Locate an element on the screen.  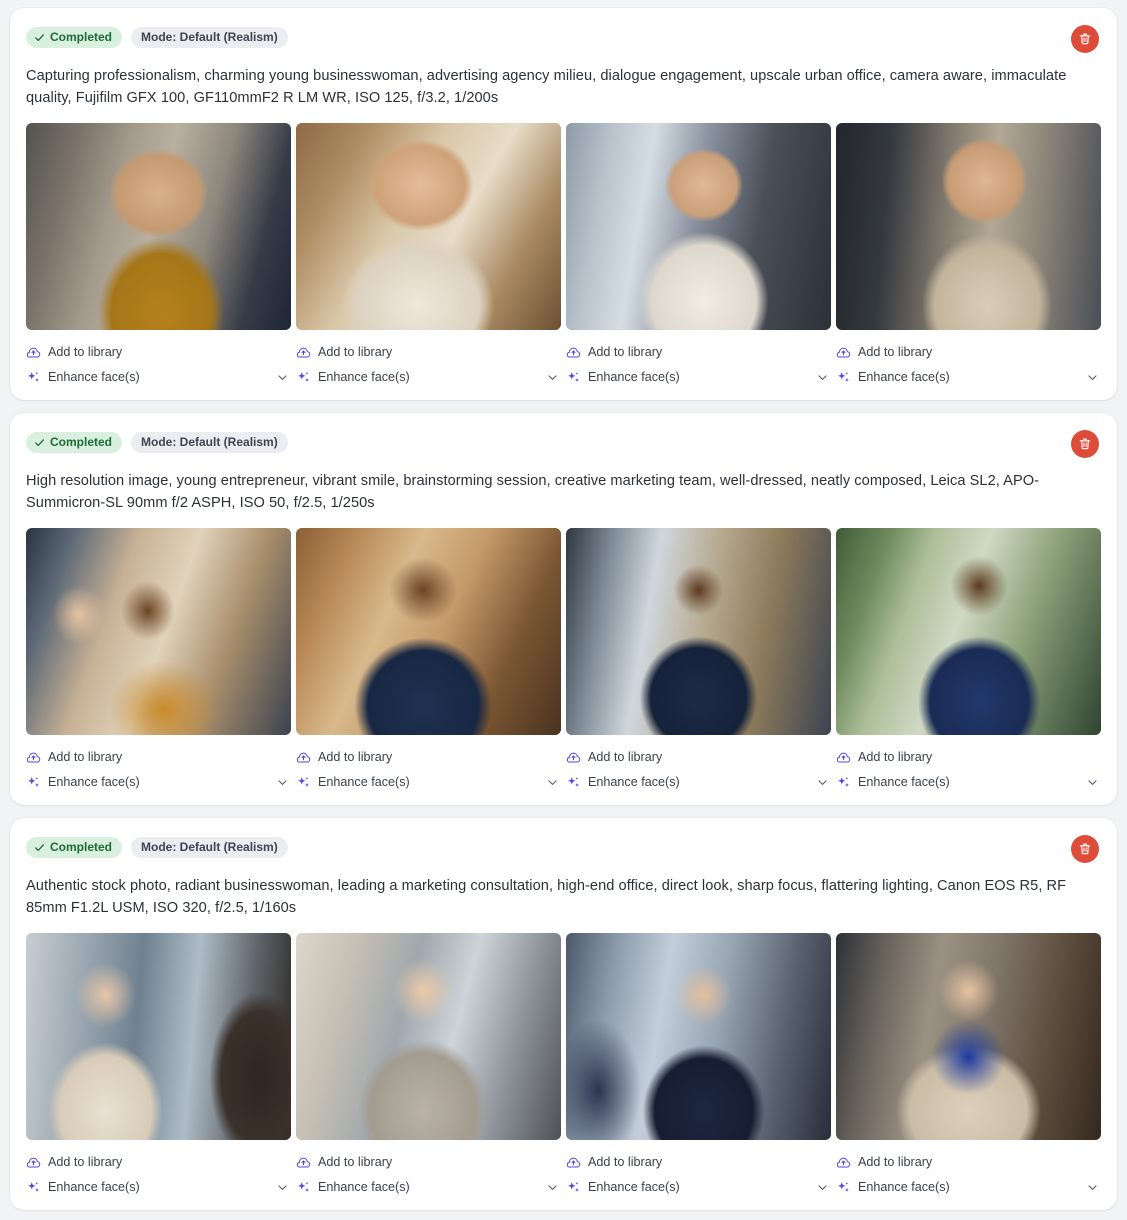
card-header: Completed Mode: Default (Realism) is located at coordinates (563, 442).